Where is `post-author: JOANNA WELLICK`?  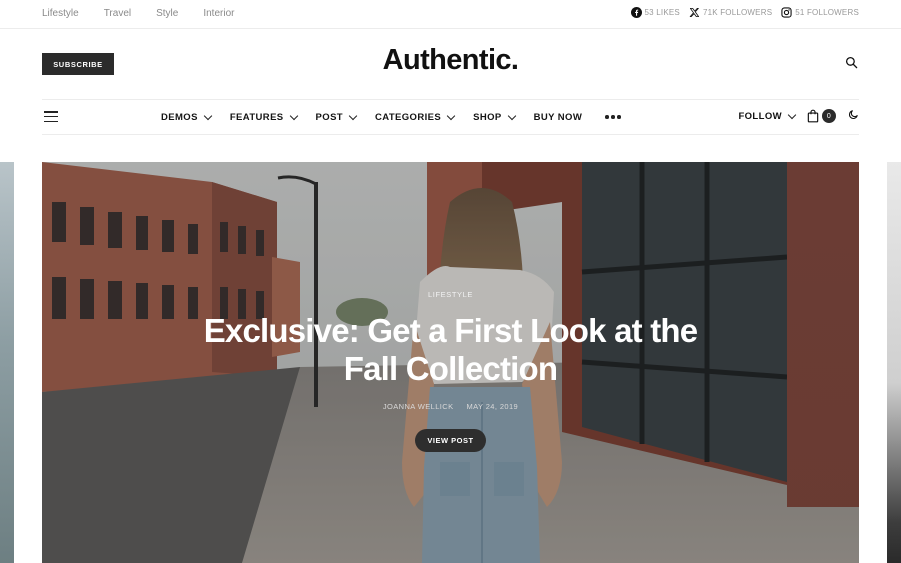
post-author: JOANNA WELLICK is located at coordinates (418, 406).